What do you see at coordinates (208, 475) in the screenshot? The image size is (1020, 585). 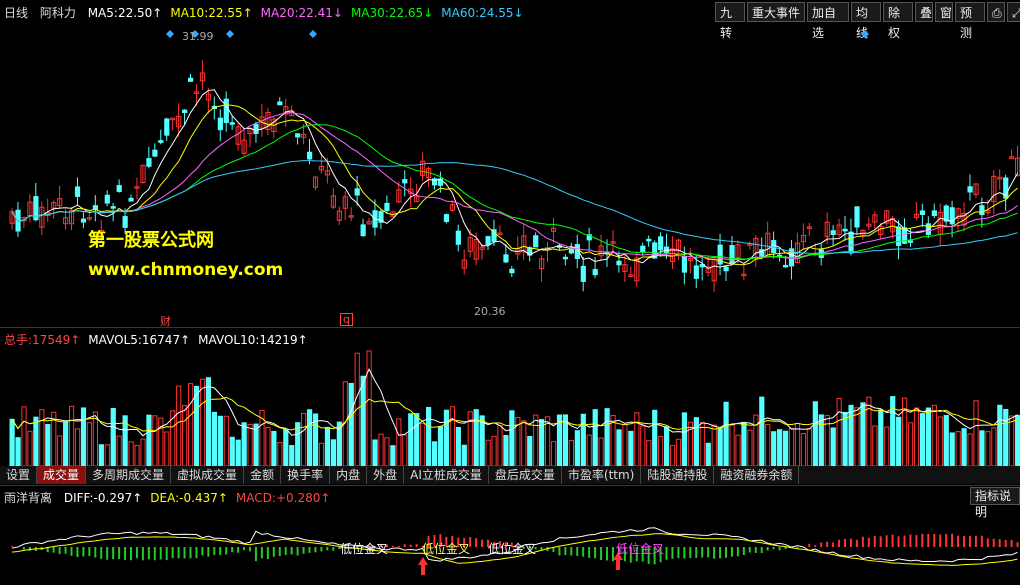 I see `indicator-tab: 虚拟成交量` at bounding box center [208, 475].